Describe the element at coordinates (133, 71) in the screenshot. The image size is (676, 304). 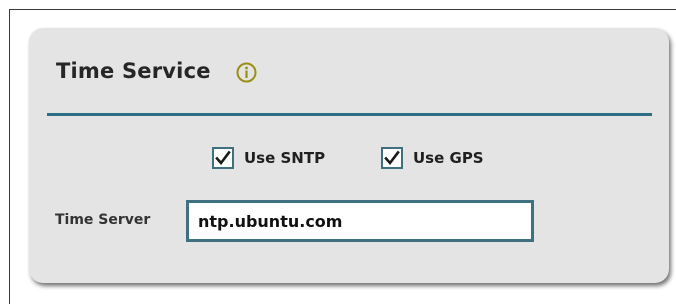
I see `panel-title: Time Service` at that location.